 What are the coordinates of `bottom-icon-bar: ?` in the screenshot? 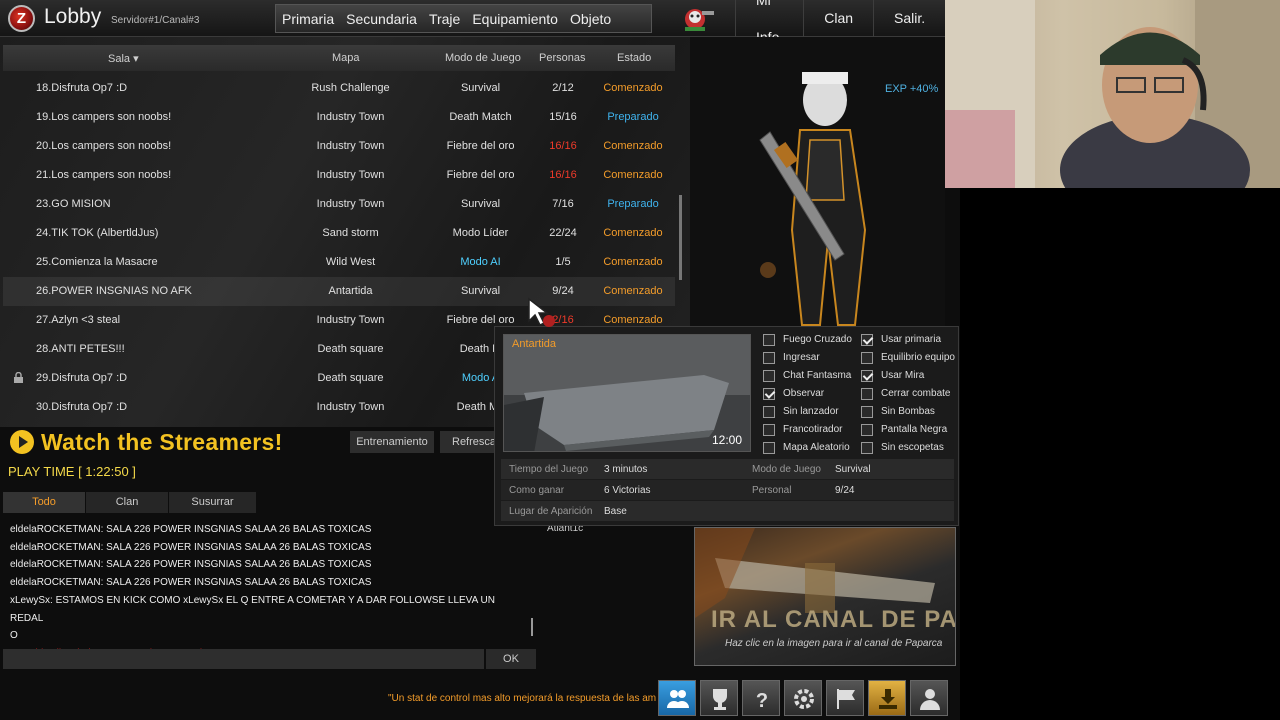 It's located at (805, 698).